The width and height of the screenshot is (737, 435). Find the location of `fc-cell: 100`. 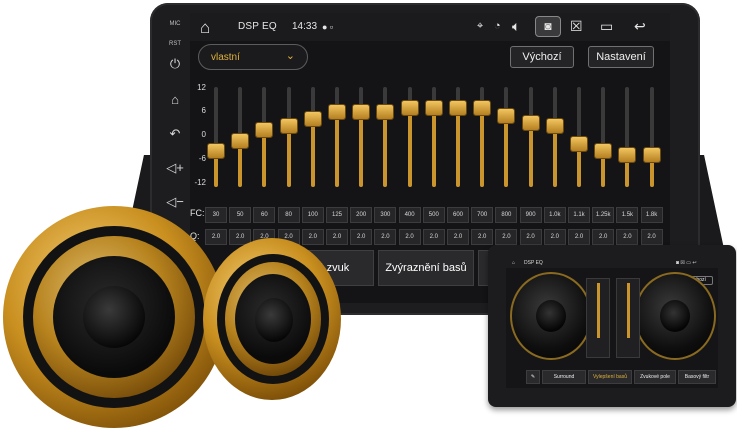

fc-cell: 100 is located at coordinates (312, 215).